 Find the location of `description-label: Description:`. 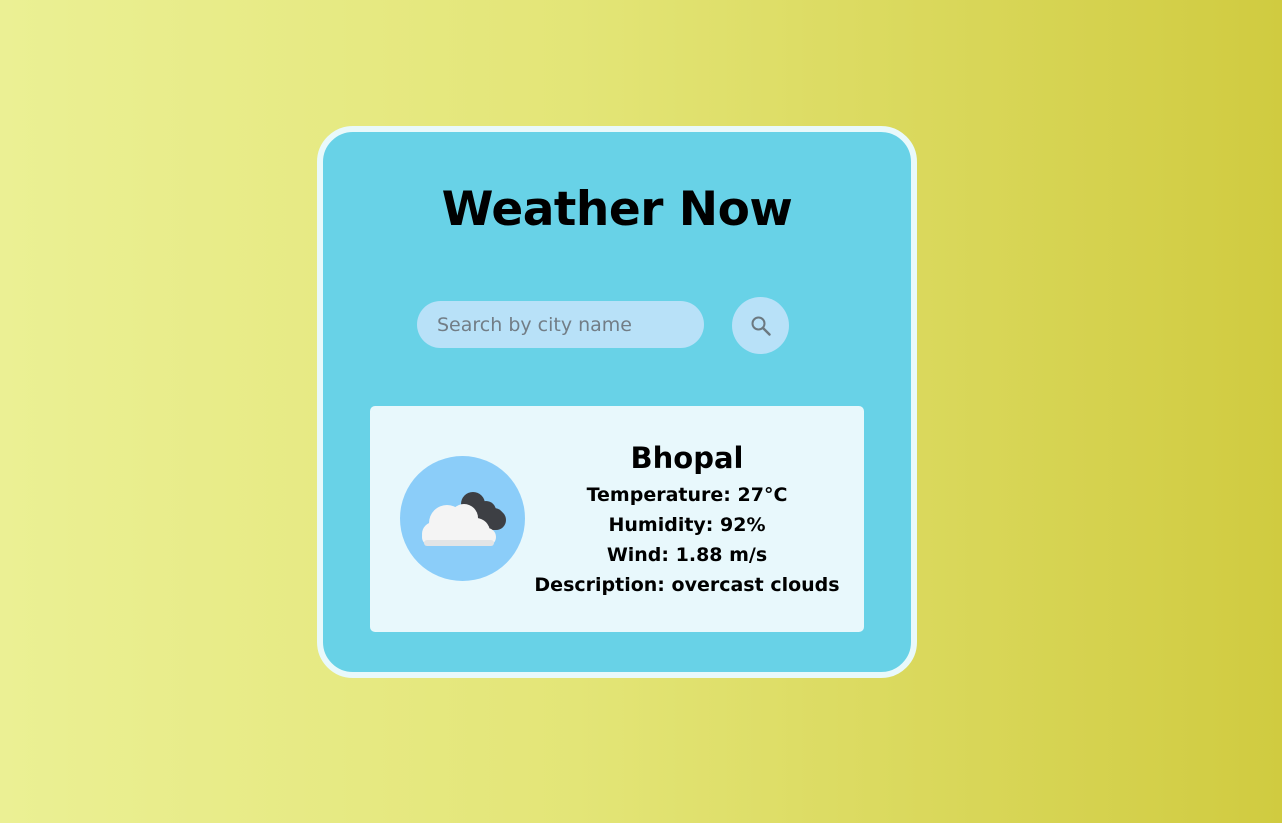

description-label: Description: is located at coordinates (599, 585).